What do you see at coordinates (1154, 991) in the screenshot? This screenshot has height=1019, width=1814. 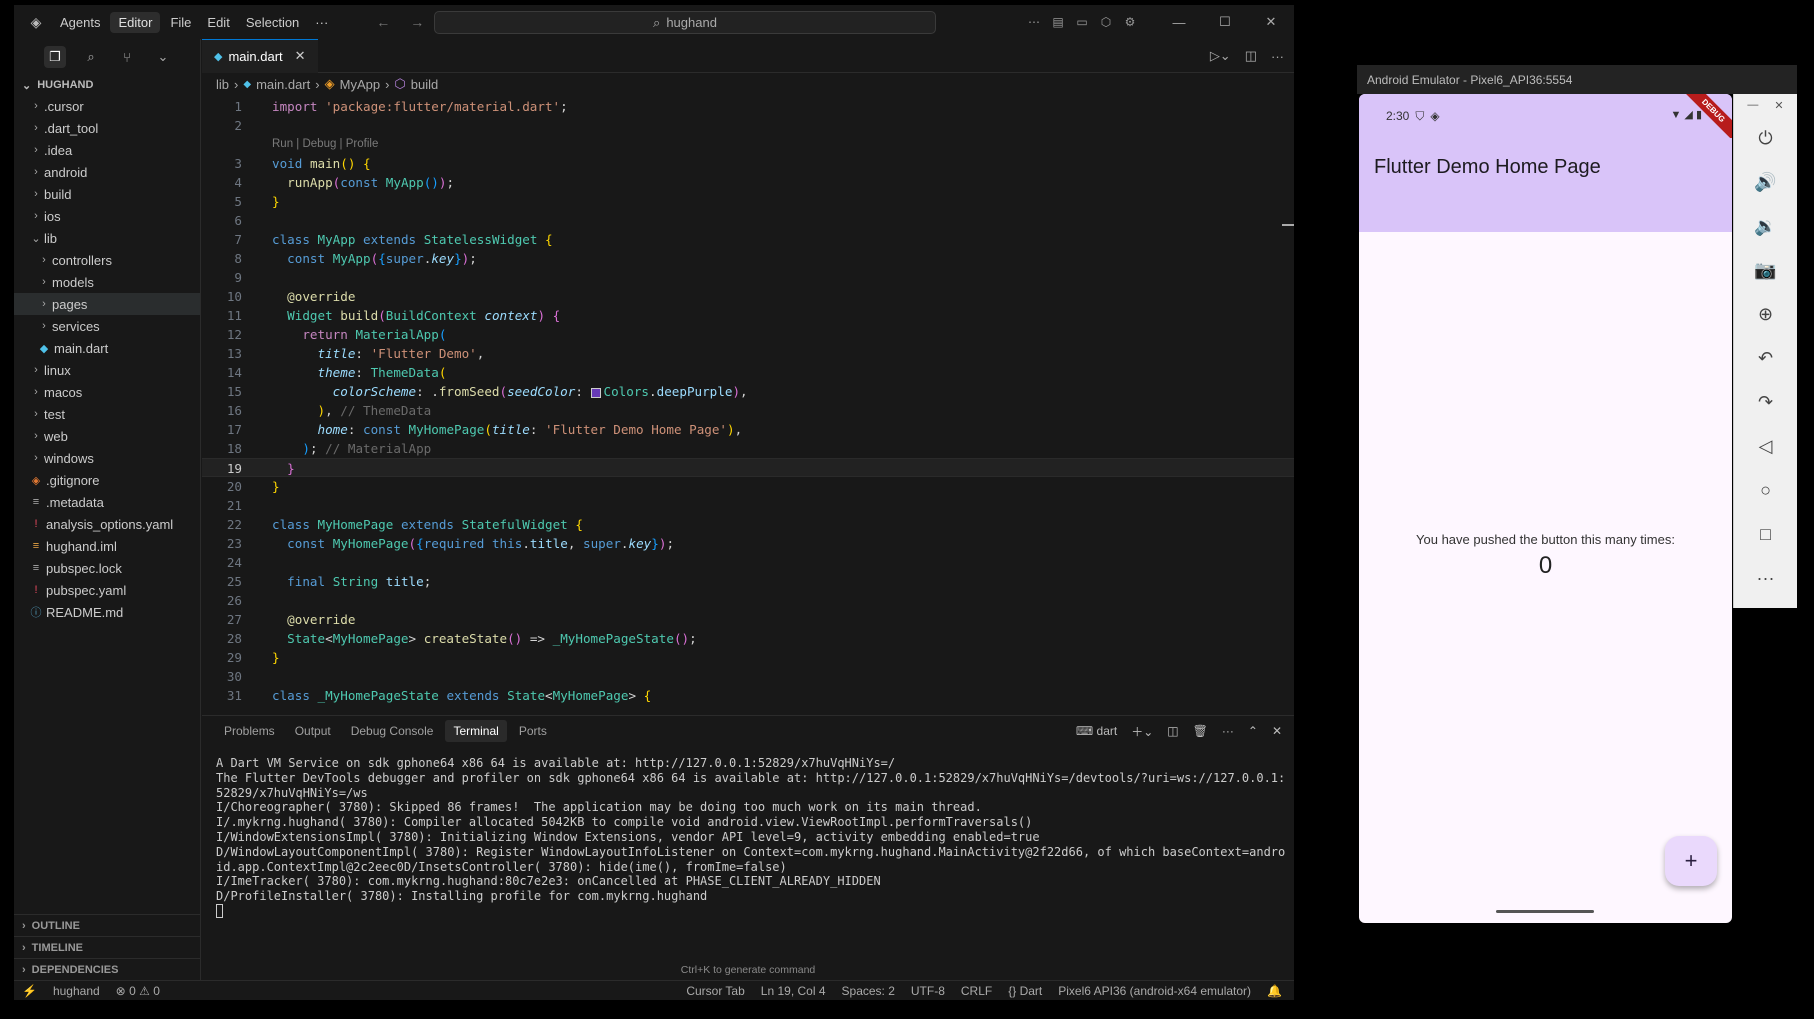 I see `status-device: Pixel6 API36 (android-x64 emulator)` at bounding box center [1154, 991].